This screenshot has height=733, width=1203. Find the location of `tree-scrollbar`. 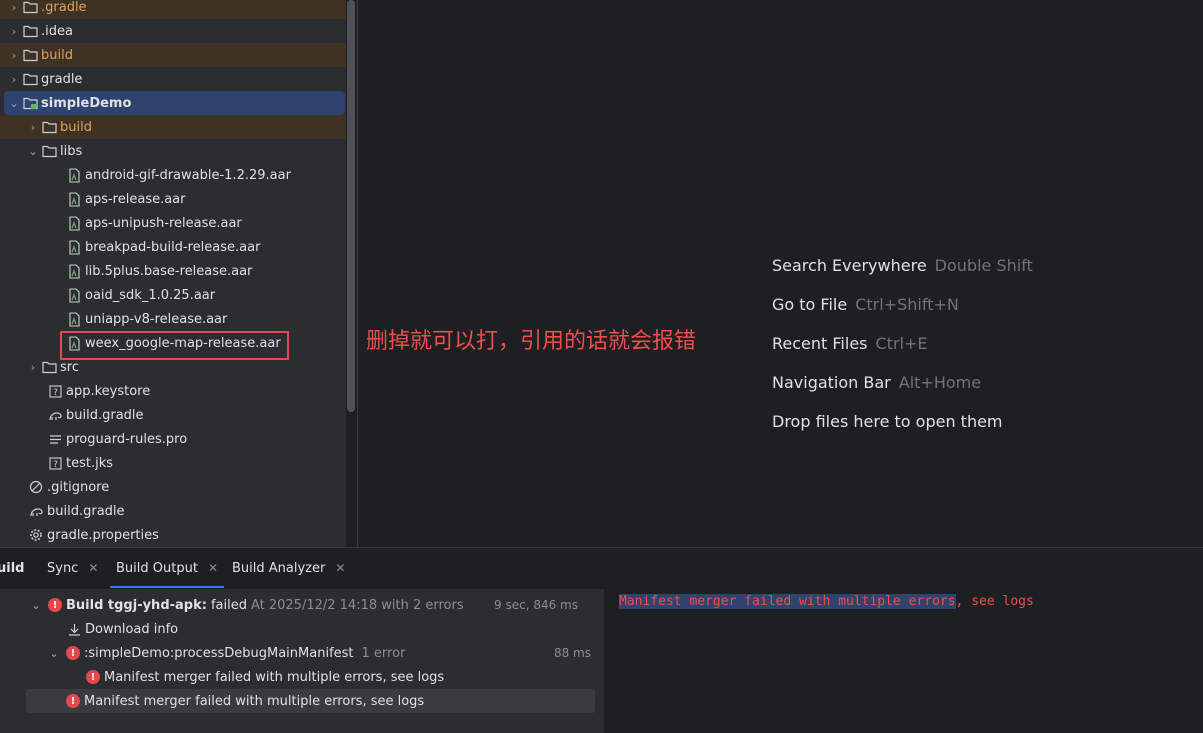

tree-scrollbar is located at coordinates (351, 206).